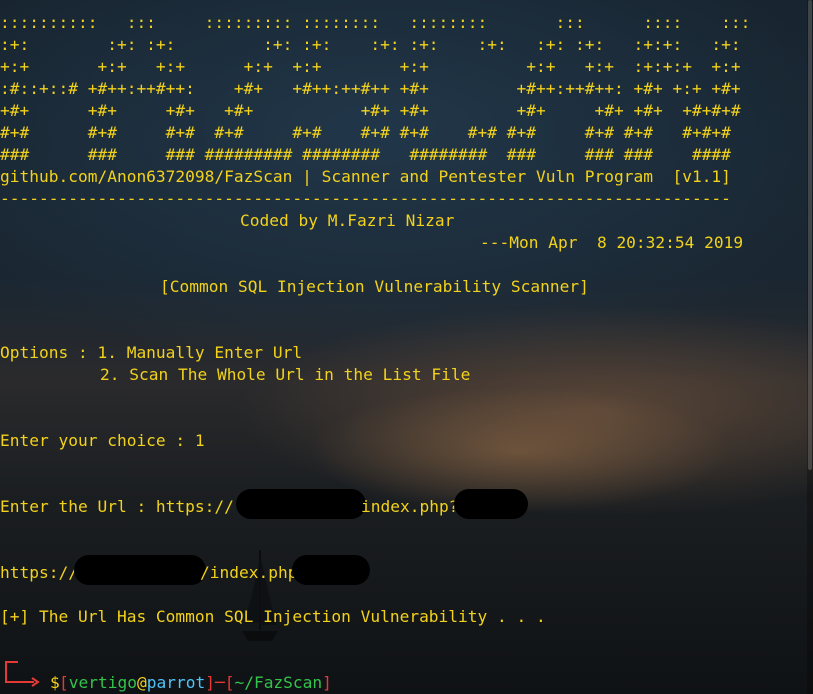  What do you see at coordinates (219, 682) in the screenshot?
I see `prompt-dash: ─` at bounding box center [219, 682].